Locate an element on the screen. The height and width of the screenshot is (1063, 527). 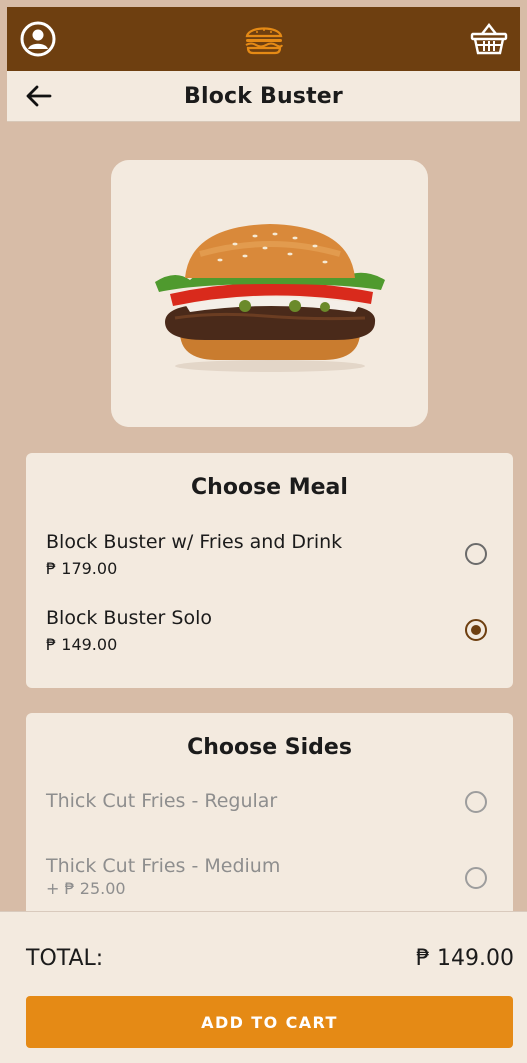
meal-option-solo: Block Buster Solo ₱ 149.00 is located at coordinates (269, 637).